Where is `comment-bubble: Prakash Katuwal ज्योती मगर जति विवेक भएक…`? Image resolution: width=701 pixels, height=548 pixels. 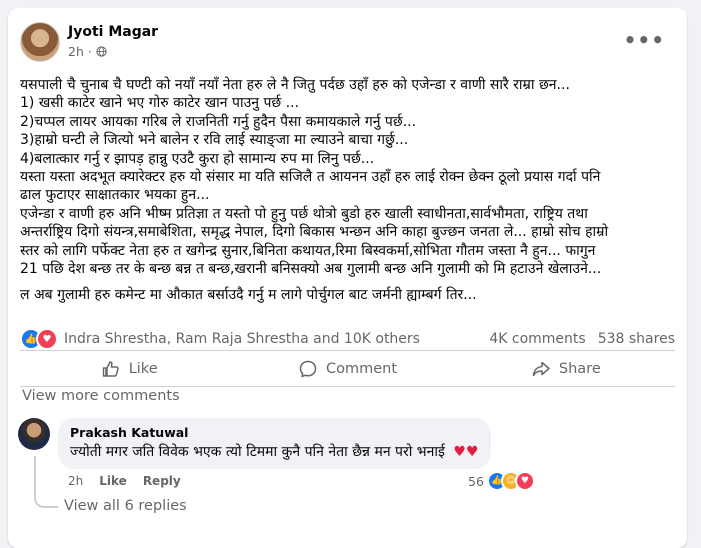 comment-bubble: Prakash Katuwal ज्योती मगर जति विवेक भएक… is located at coordinates (274, 443).